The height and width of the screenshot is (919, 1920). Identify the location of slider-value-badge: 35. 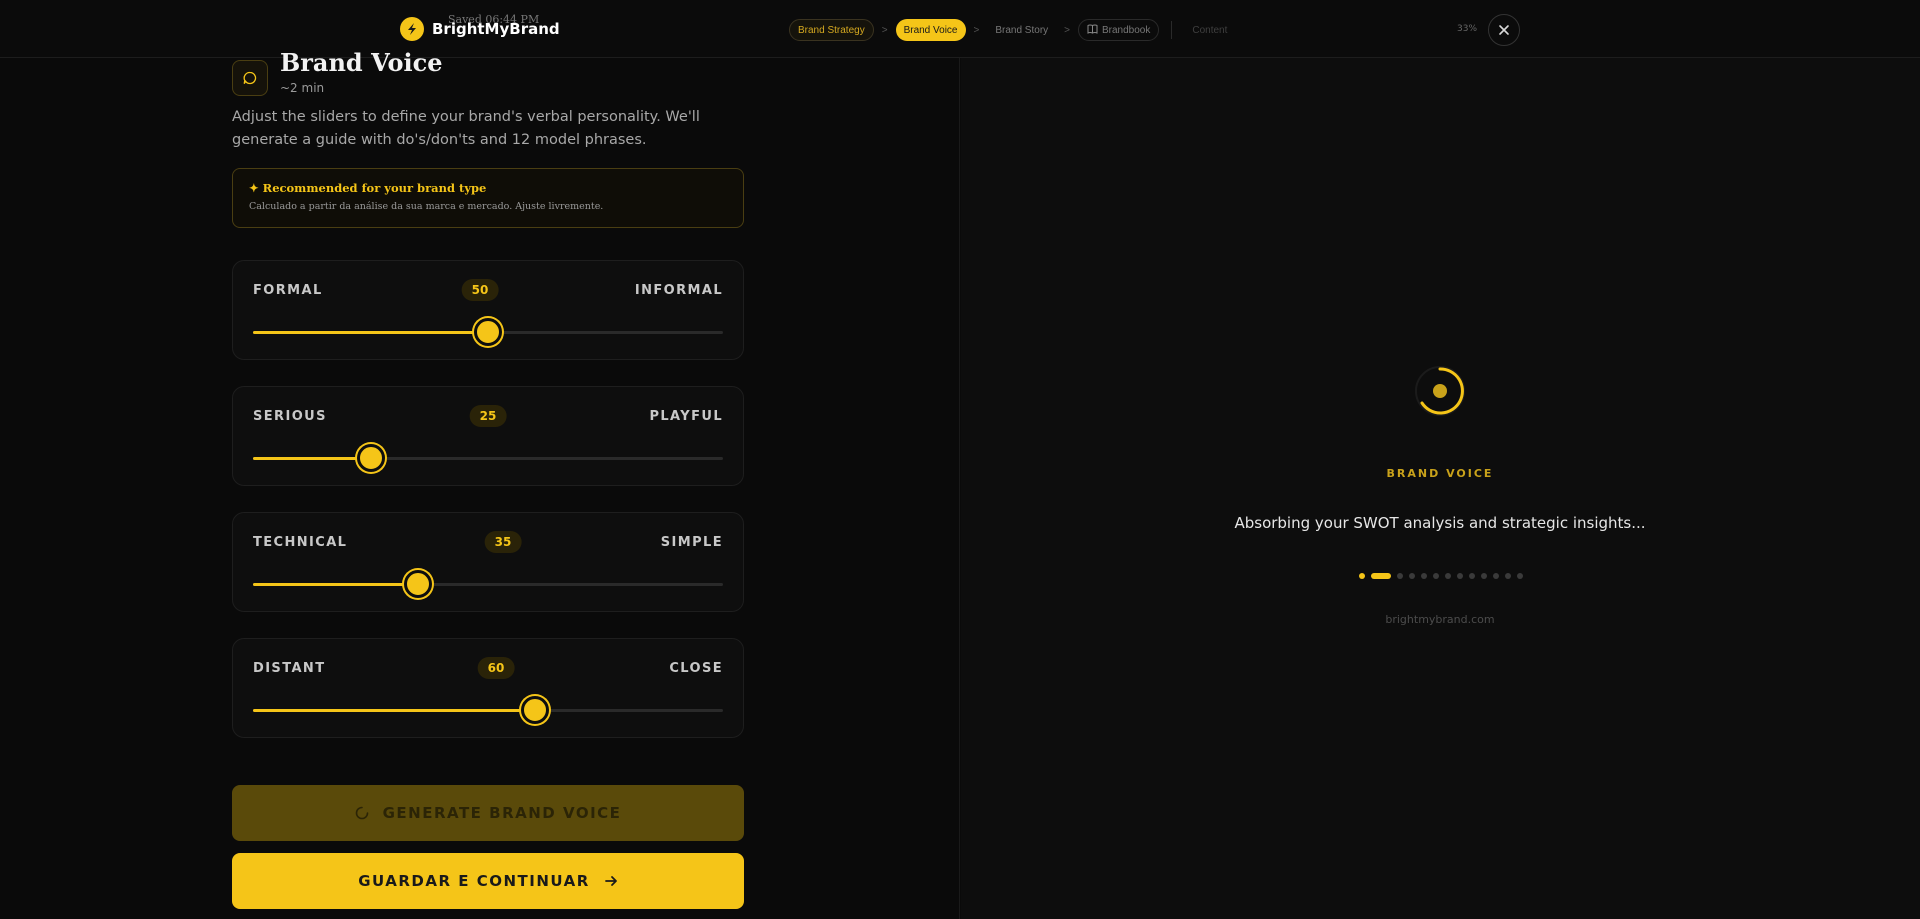
(503, 542).